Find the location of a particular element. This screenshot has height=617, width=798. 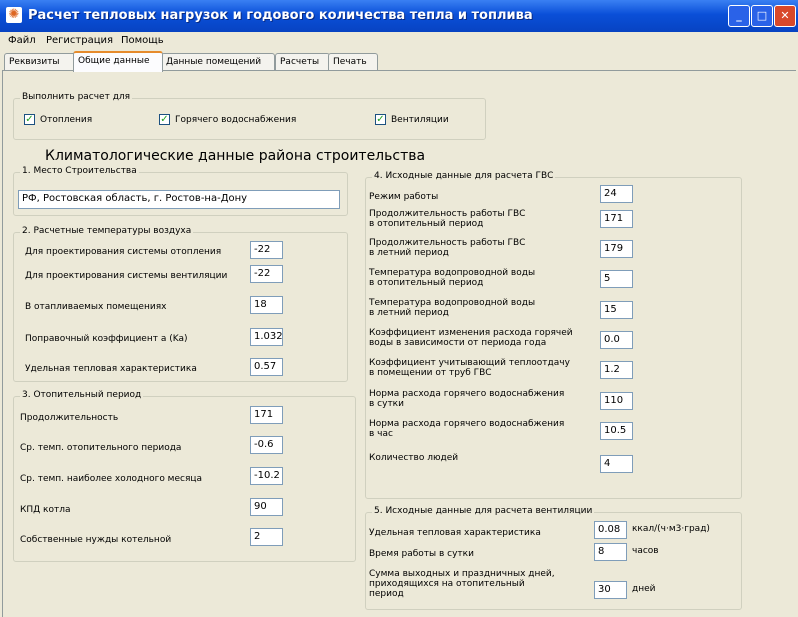

heating-label-coldest-month: Ср. темп. наиболее холодного месяца is located at coordinates (111, 479).